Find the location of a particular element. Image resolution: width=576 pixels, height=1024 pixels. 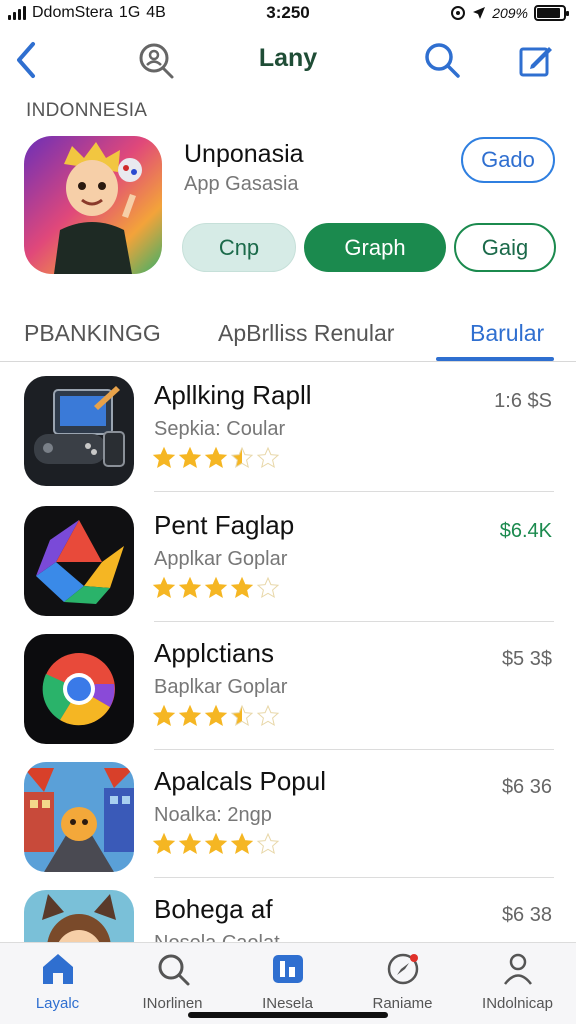

app-price: $6 36 is located at coordinates (526, 787).